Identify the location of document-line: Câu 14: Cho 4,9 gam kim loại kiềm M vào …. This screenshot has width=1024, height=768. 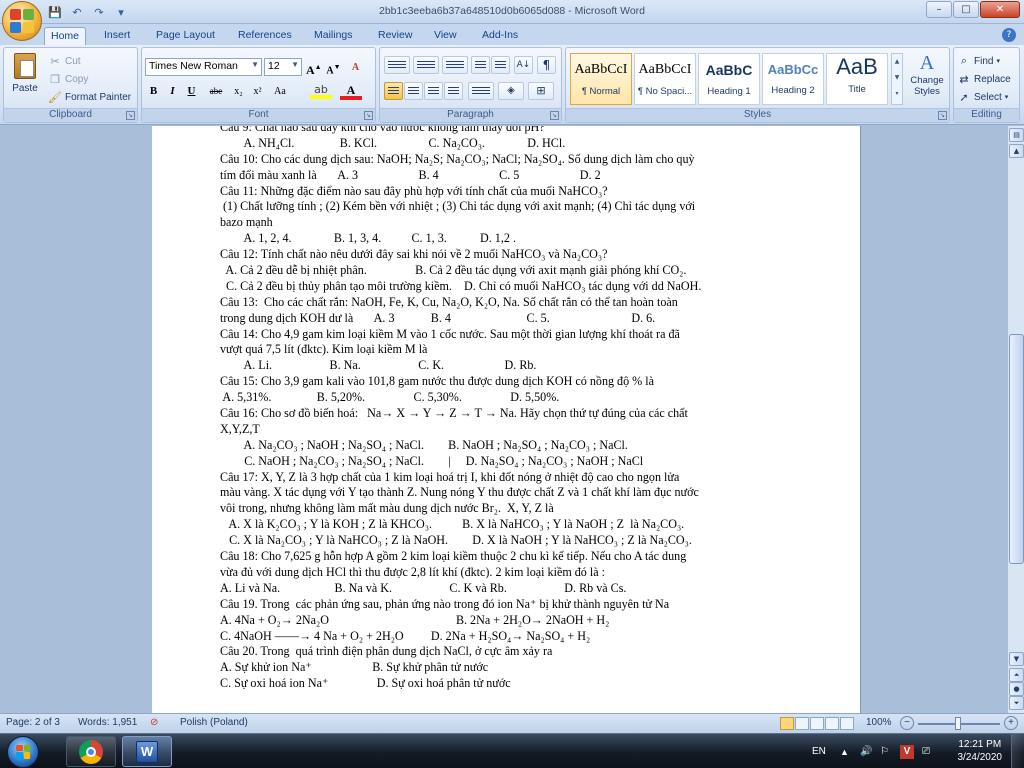
(505, 335).